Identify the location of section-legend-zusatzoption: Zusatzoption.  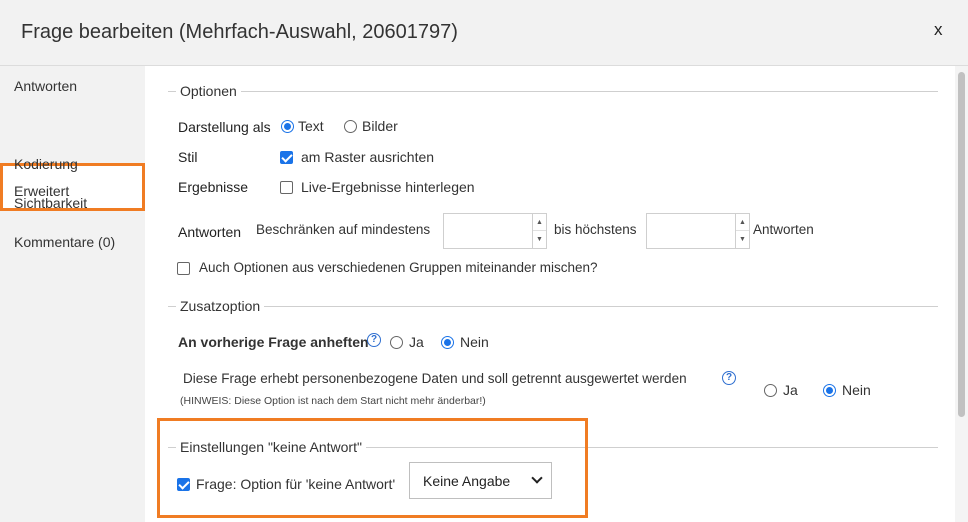
(220, 306).